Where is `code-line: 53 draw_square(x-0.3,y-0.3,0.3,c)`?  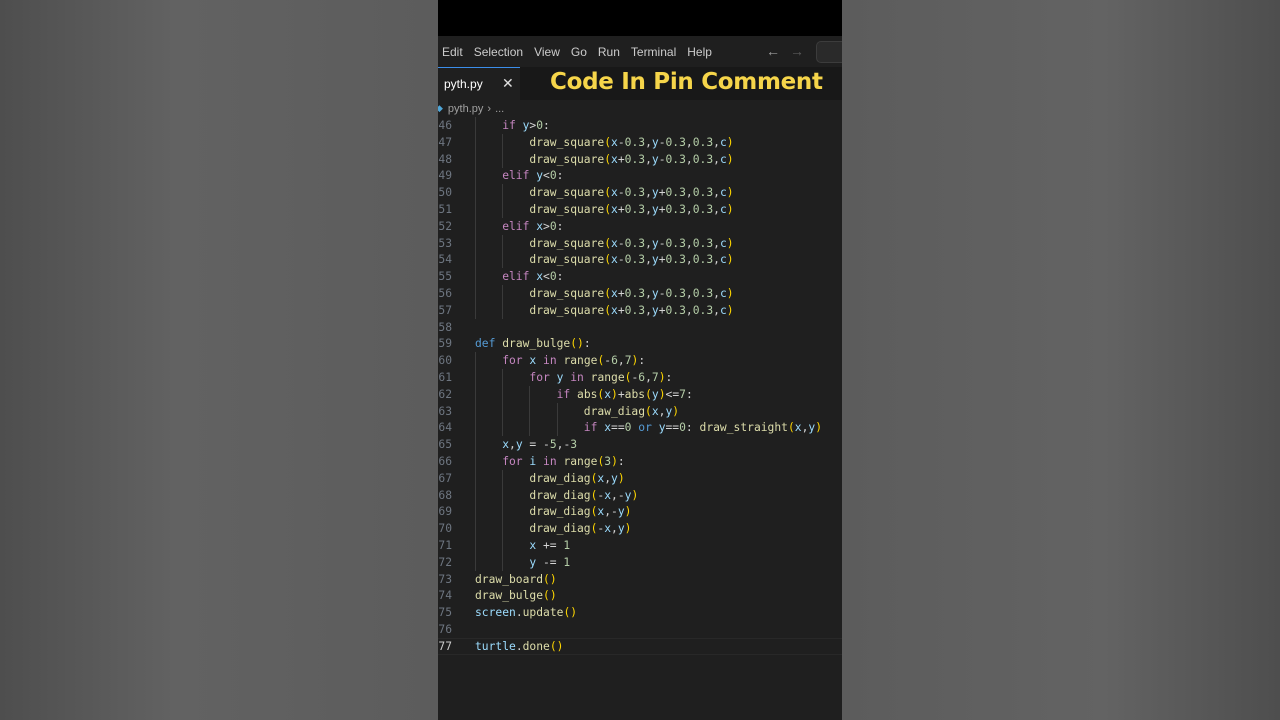 code-line: 53 draw_square(x-0.3,y-0.3,0.3,c) is located at coordinates (640, 243).